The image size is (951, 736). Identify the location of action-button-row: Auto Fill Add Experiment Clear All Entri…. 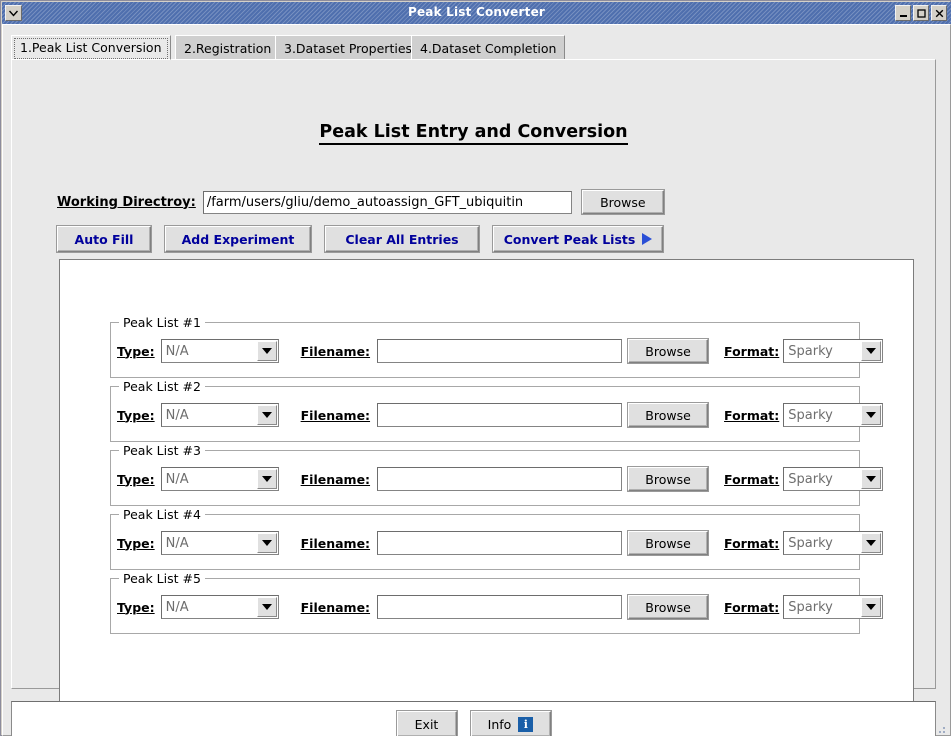
(367, 239).